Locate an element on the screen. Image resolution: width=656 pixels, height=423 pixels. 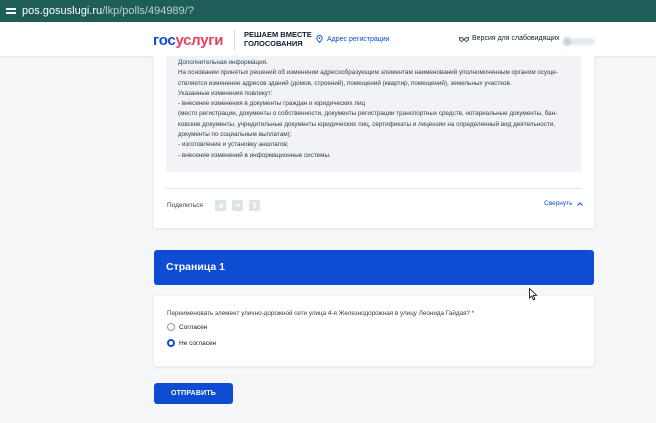
option-agree-label: Согласен is located at coordinates (193, 327).